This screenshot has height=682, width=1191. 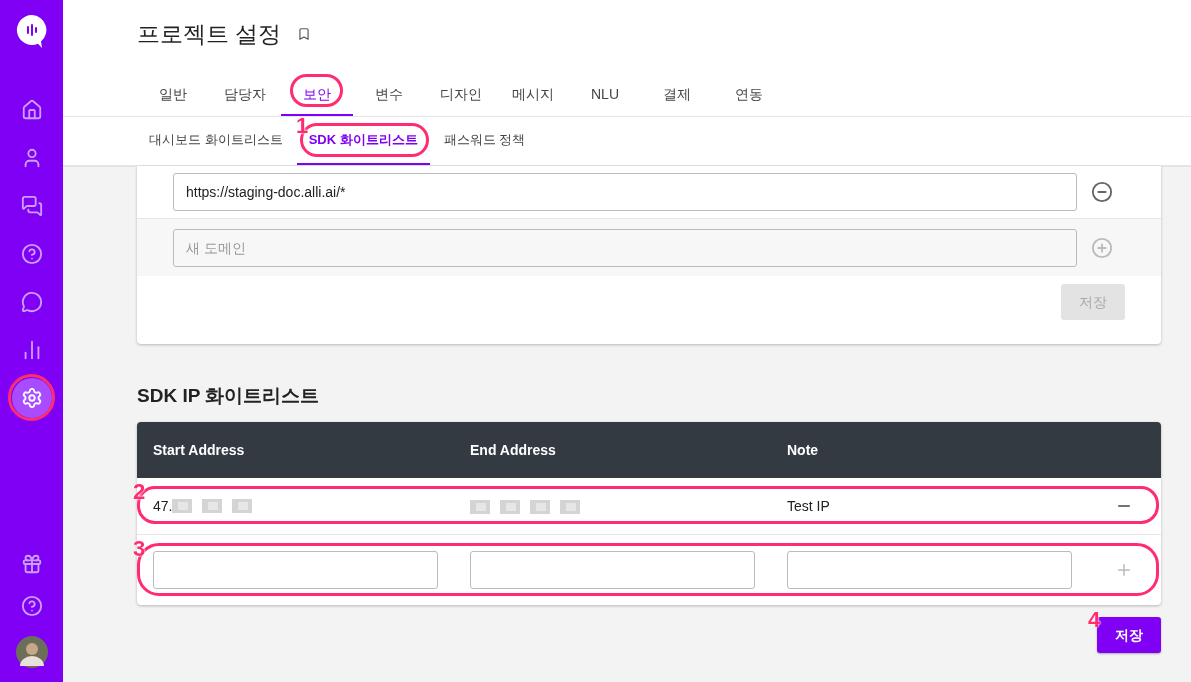 I want to click on gift-icon, so click(x=31, y=564).